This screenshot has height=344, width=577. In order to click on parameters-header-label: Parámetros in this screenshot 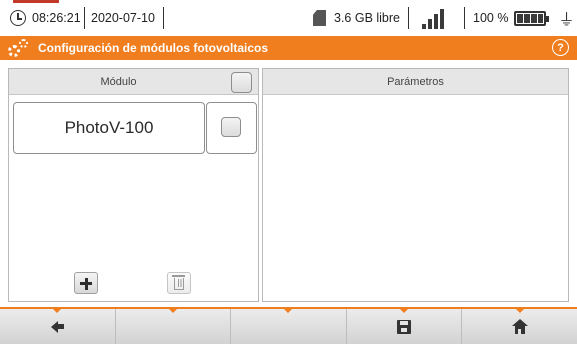, I will do `click(415, 81)`.